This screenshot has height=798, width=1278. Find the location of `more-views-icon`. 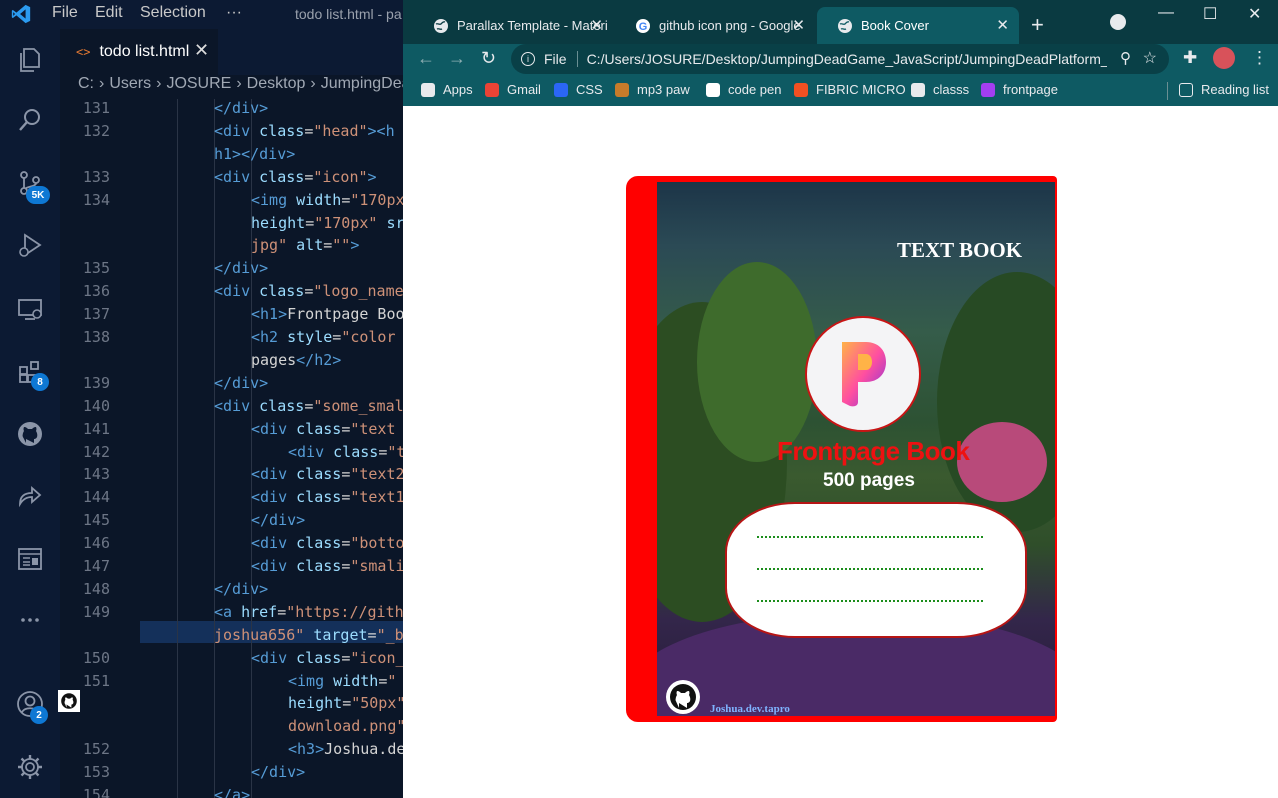

more-views-icon is located at coordinates (30, 620).